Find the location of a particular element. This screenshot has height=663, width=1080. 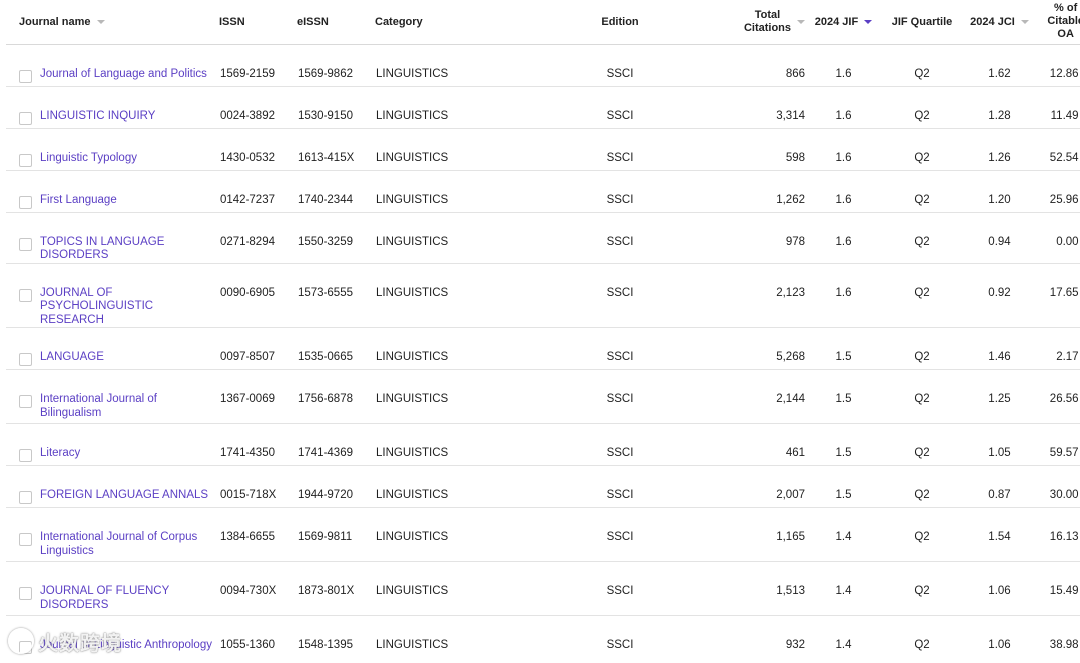

cell-journal-name: LANGUAGE is located at coordinates (112, 348).